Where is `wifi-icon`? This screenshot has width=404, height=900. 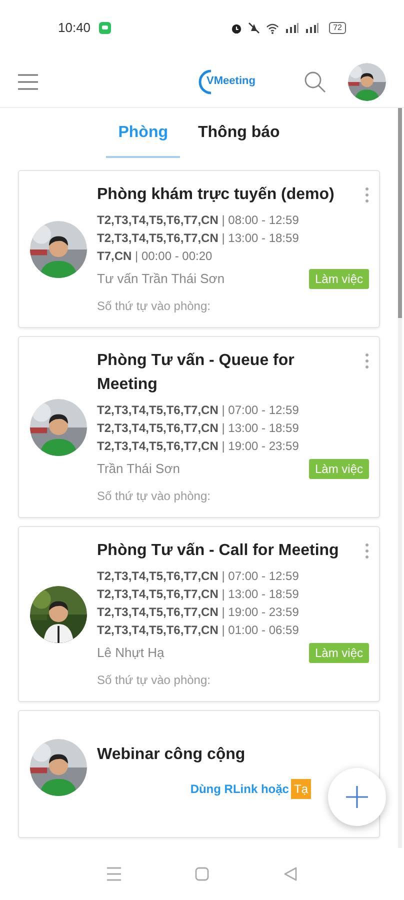
wifi-icon is located at coordinates (273, 28).